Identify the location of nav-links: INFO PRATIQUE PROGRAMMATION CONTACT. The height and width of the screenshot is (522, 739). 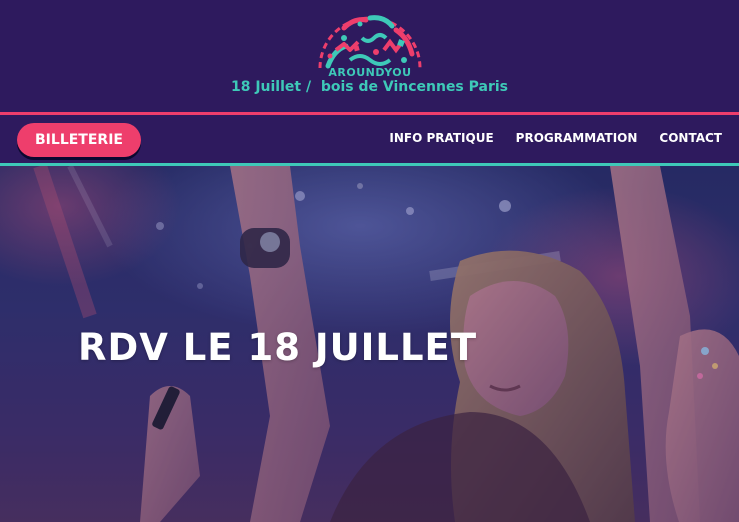
(555, 138).